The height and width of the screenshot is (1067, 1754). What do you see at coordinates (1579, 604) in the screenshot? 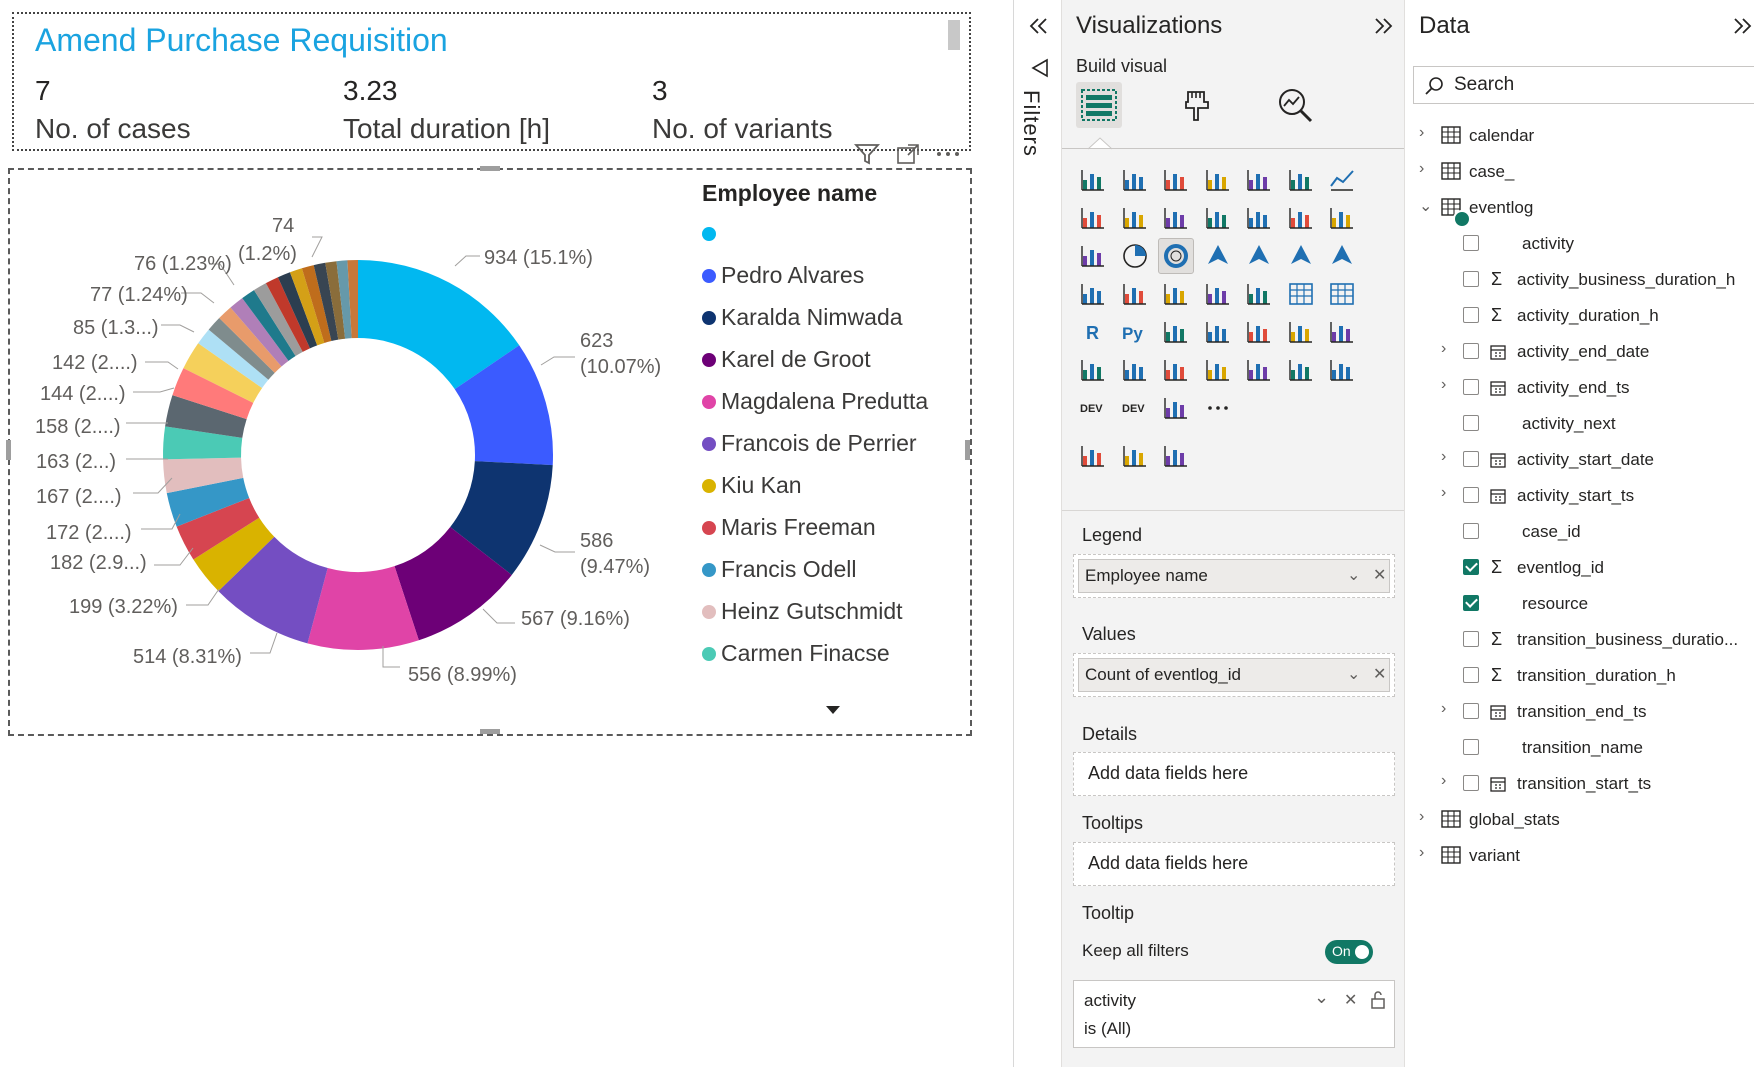
I see `field-row: resource` at bounding box center [1579, 604].